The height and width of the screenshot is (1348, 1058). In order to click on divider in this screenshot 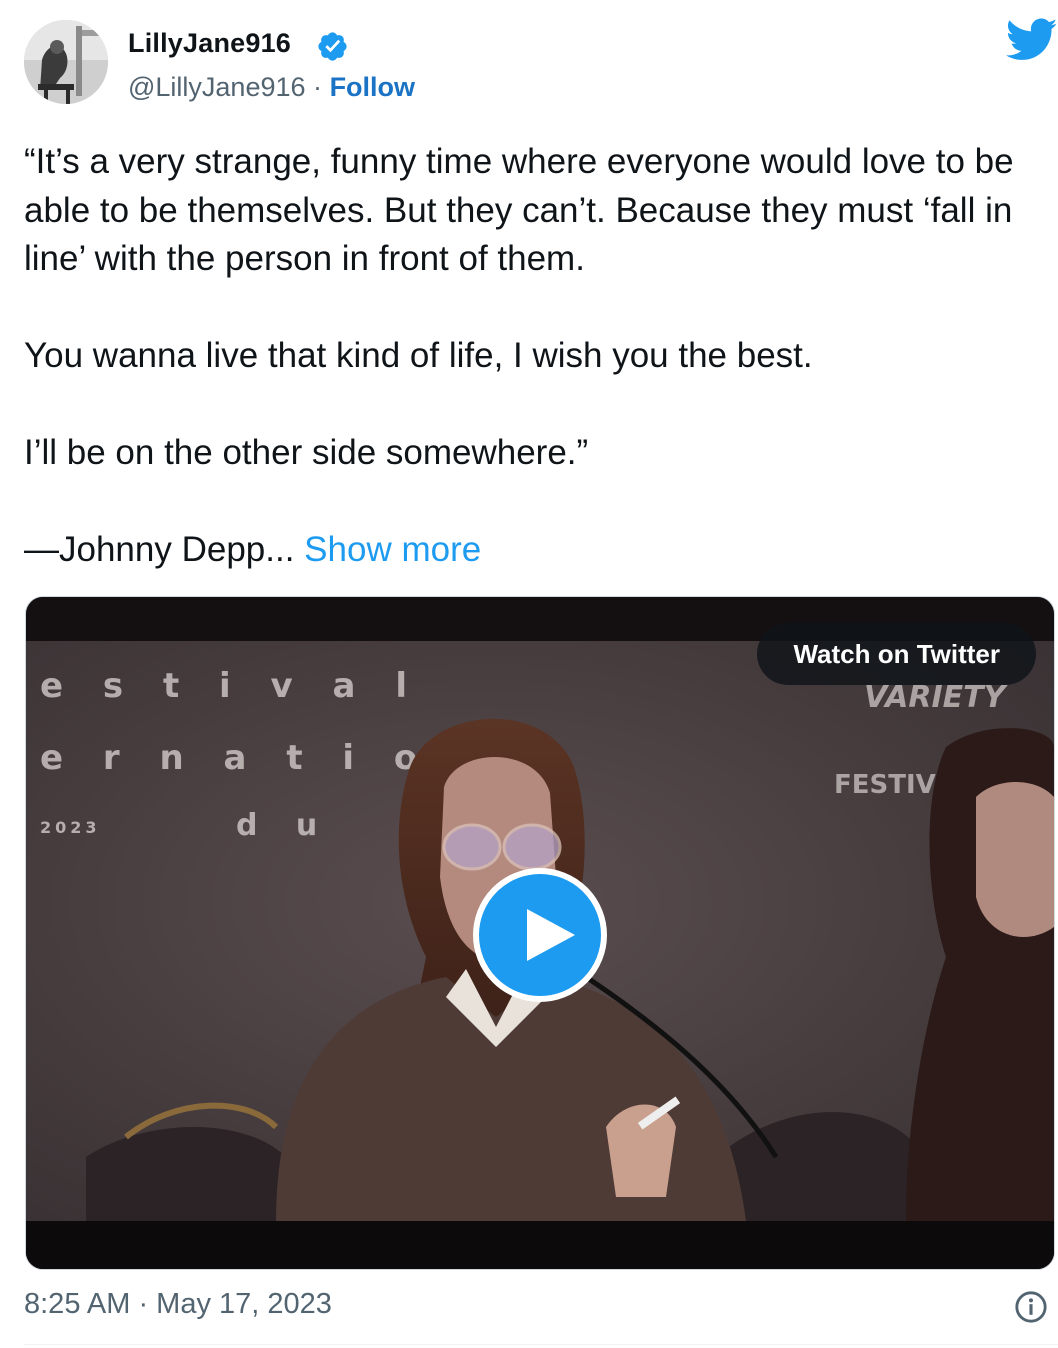, I will do `click(541, 1344)`.